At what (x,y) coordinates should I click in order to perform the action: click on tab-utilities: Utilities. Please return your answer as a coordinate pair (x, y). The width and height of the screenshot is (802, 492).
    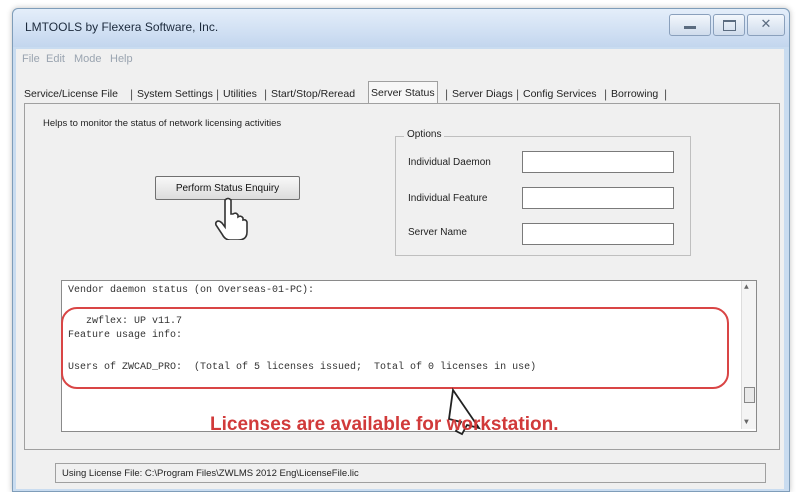
    Looking at the image, I should click on (240, 94).